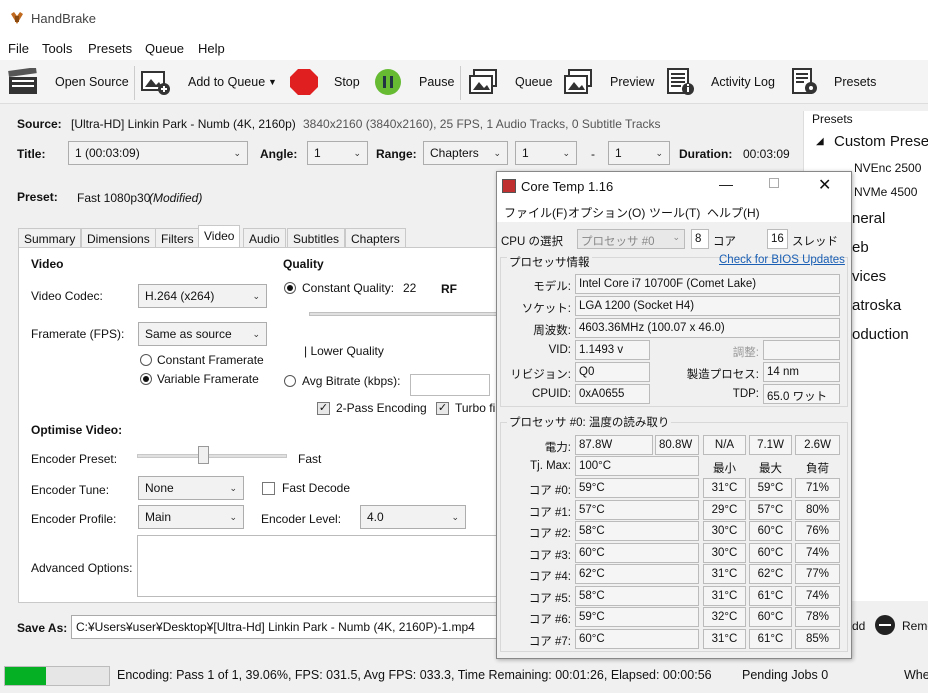 This screenshot has width=928, height=693. What do you see at coordinates (674, 212) in the screenshot?
I see `ct-menu-tools: ツール(T)` at bounding box center [674, 212].